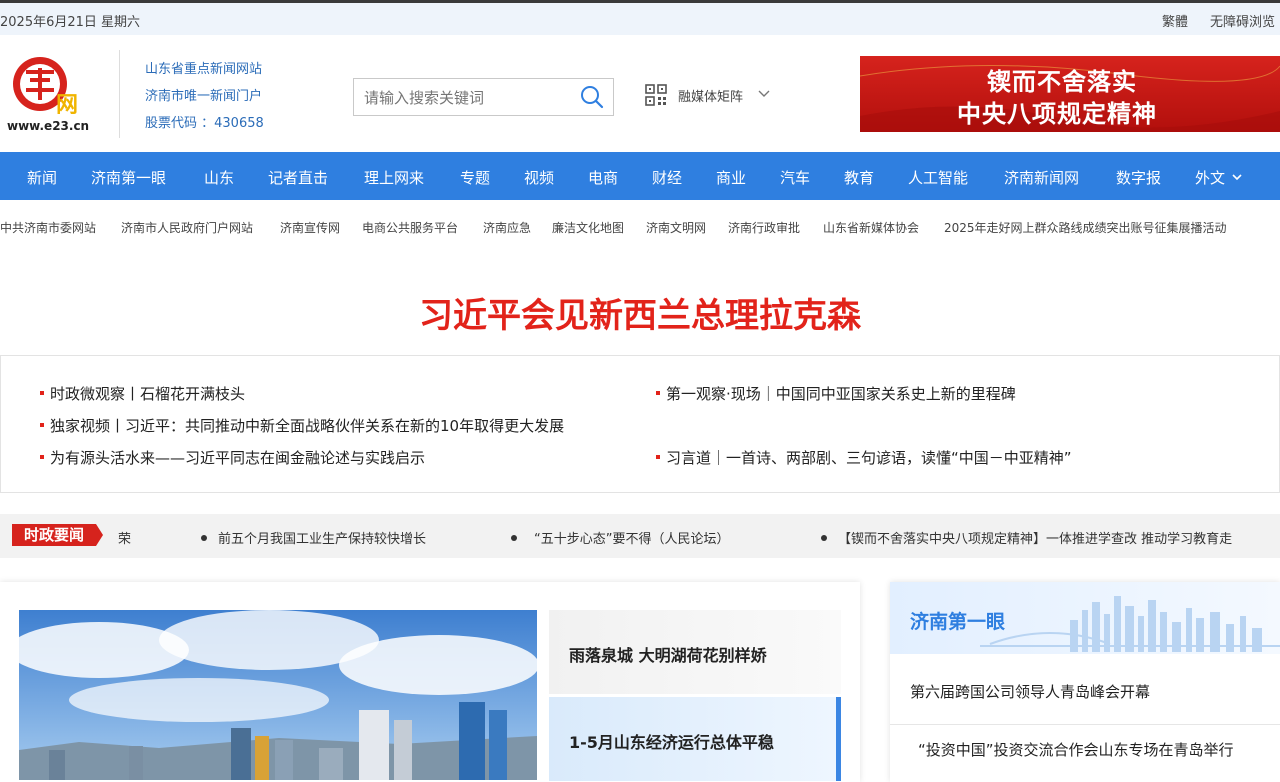 The height and width of the screenshot is (782, 1280). I want to click on nav-item-education: 教育, so click(859, 177).